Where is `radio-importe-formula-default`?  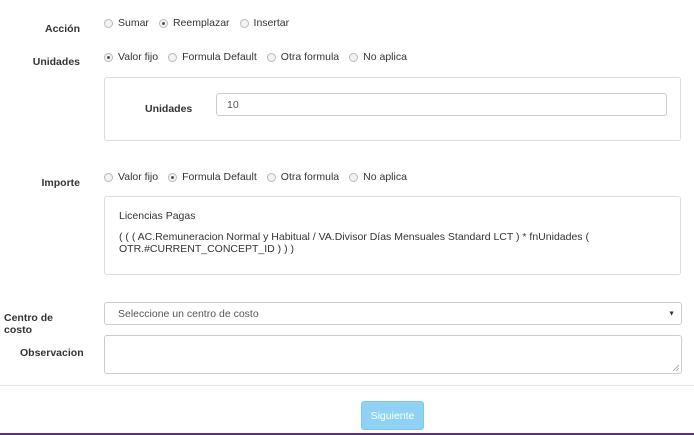
radio-importe-formula-default is located at coordinates (173, 177).